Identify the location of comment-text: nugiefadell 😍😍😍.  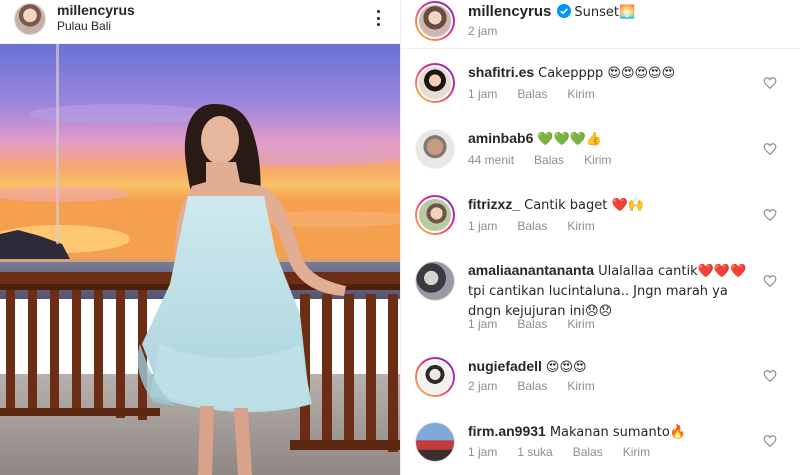
(613, 367).